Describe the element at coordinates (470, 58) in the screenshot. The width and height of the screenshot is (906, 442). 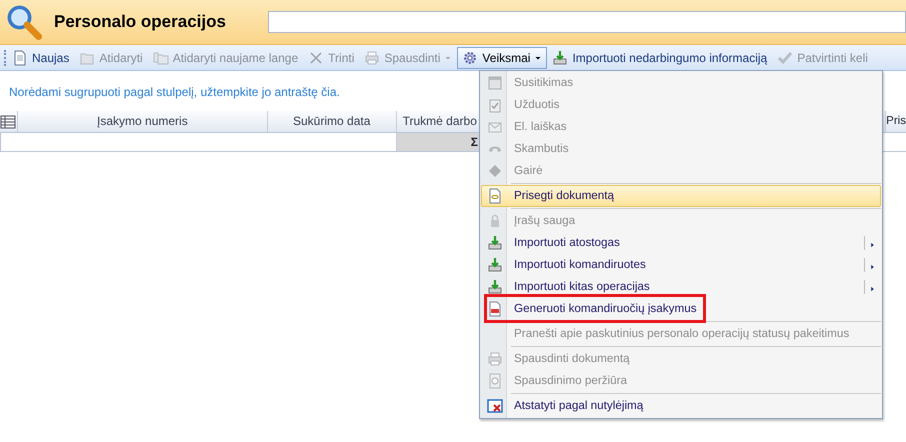
I see `gear-icon` at that location.